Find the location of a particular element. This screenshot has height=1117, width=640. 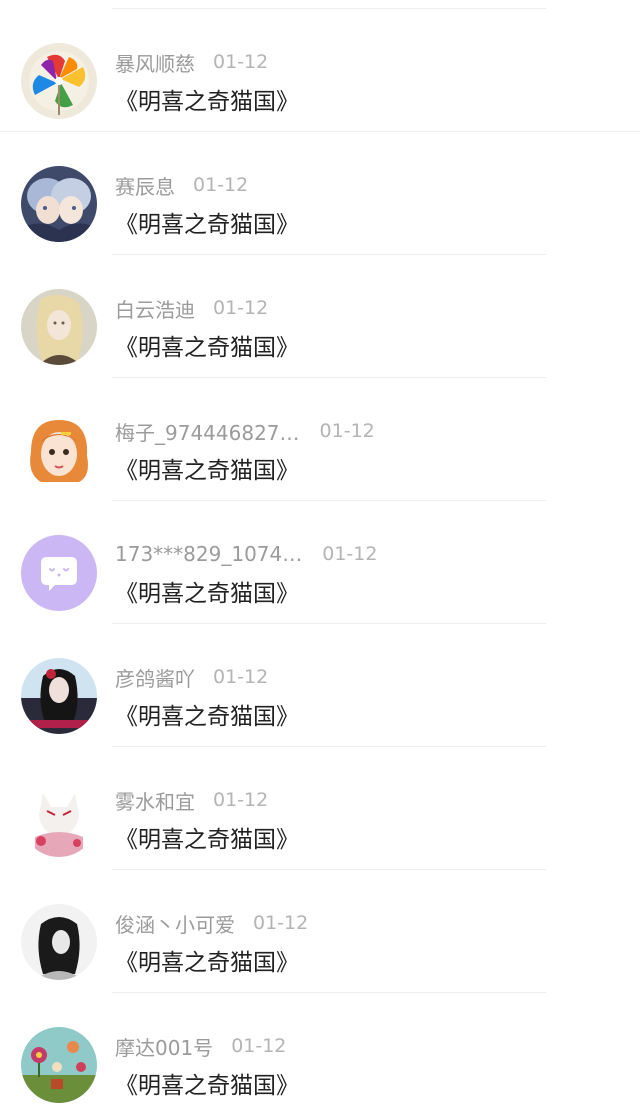

comment-meta: 赛辰息 01-12 is located at coordinates (181, 185).